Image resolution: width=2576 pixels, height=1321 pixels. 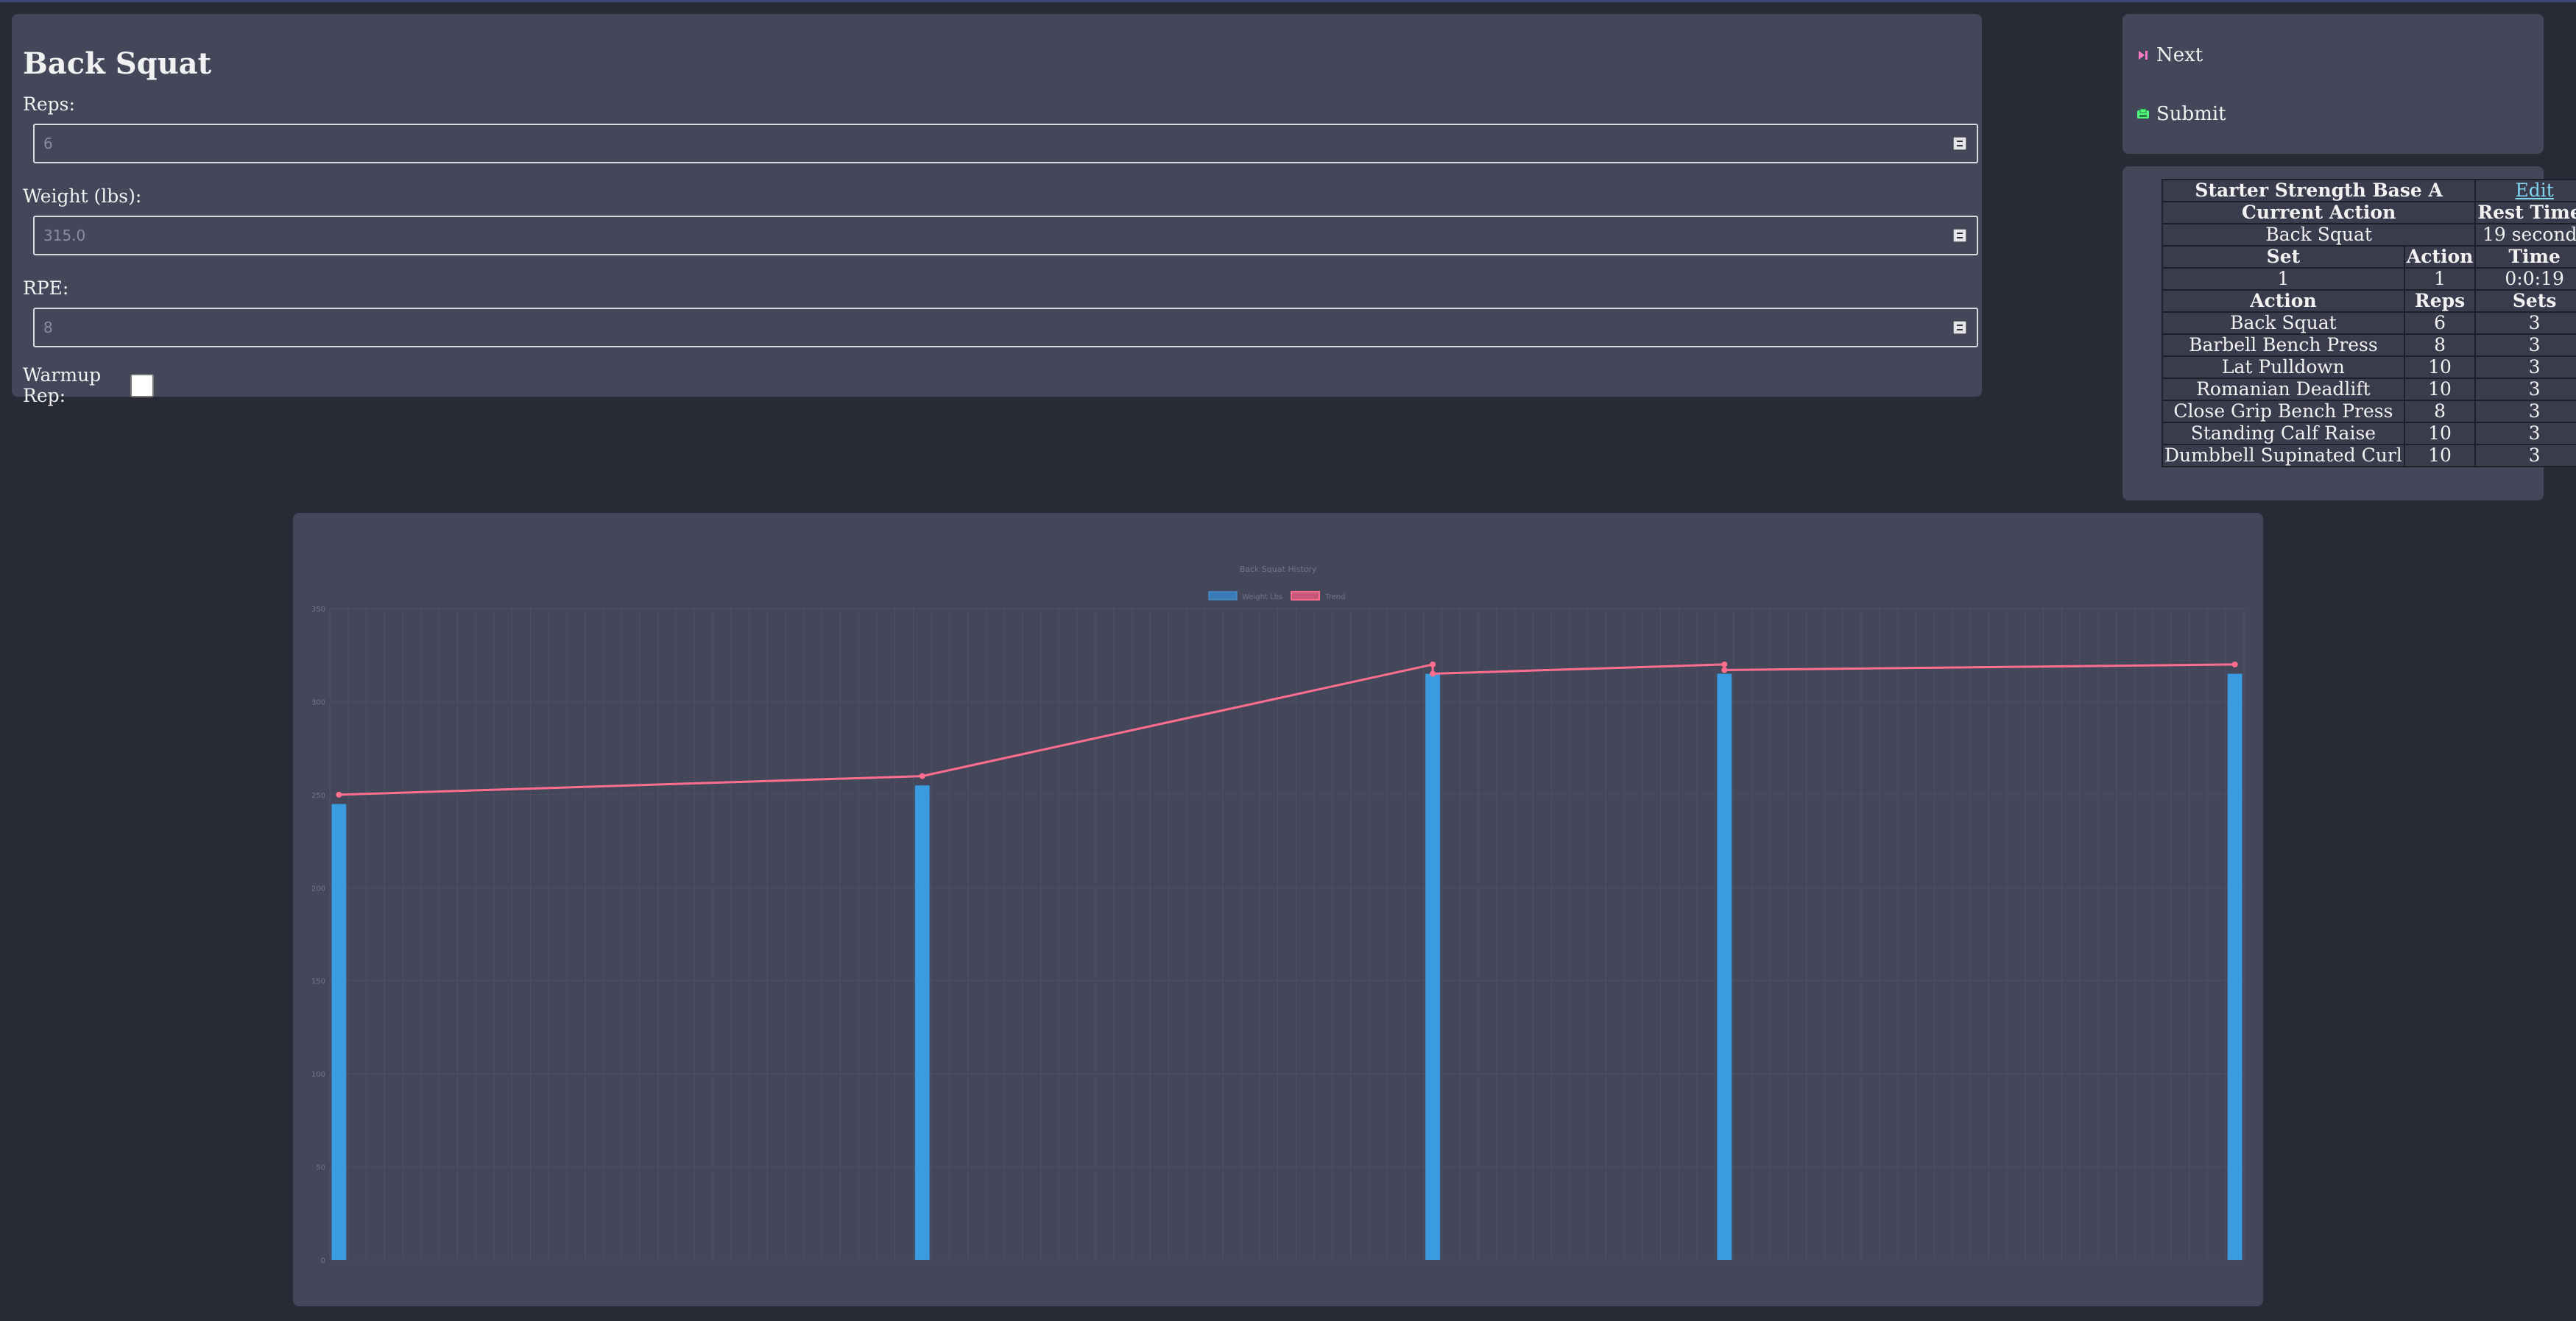 I want to click on time-value: 0:0:19, so click(x=2525, y=279).